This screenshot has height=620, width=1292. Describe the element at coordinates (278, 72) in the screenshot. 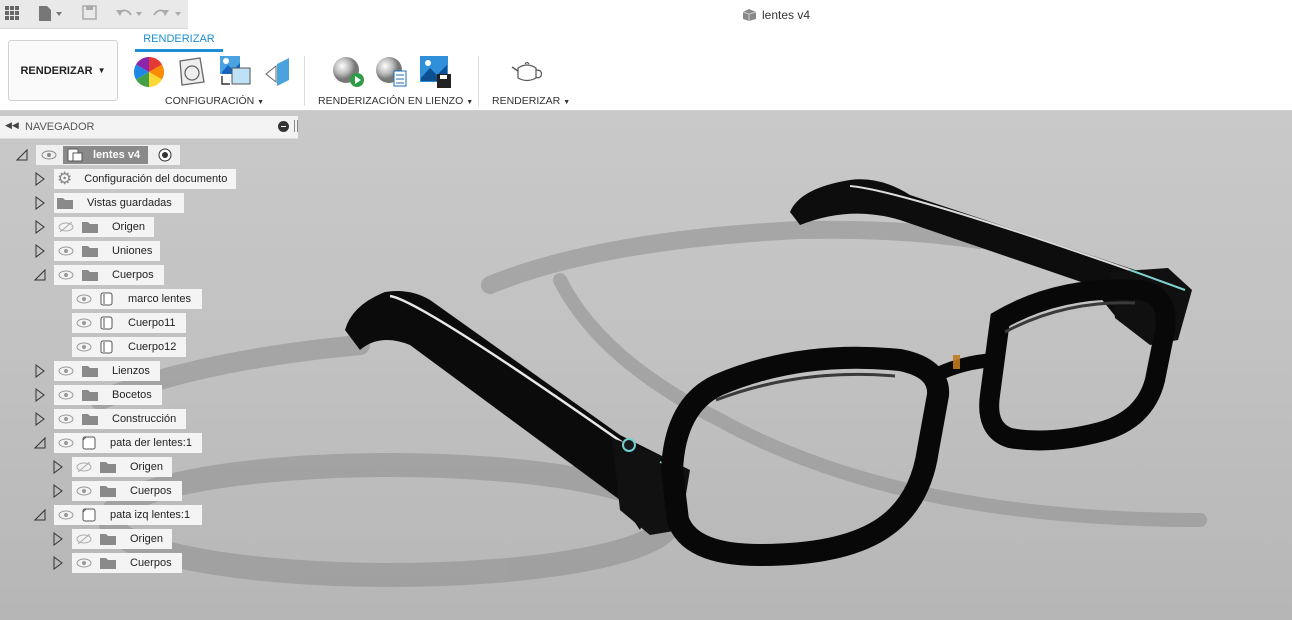

I see `decal-icon` at that location.